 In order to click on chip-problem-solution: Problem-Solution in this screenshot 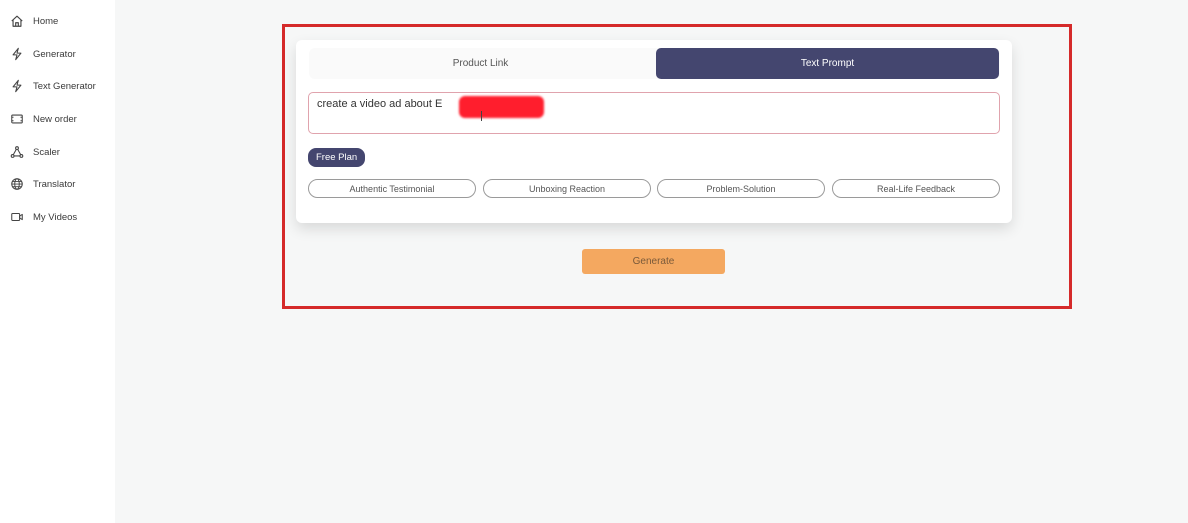, I will do `click(741, 188)`.